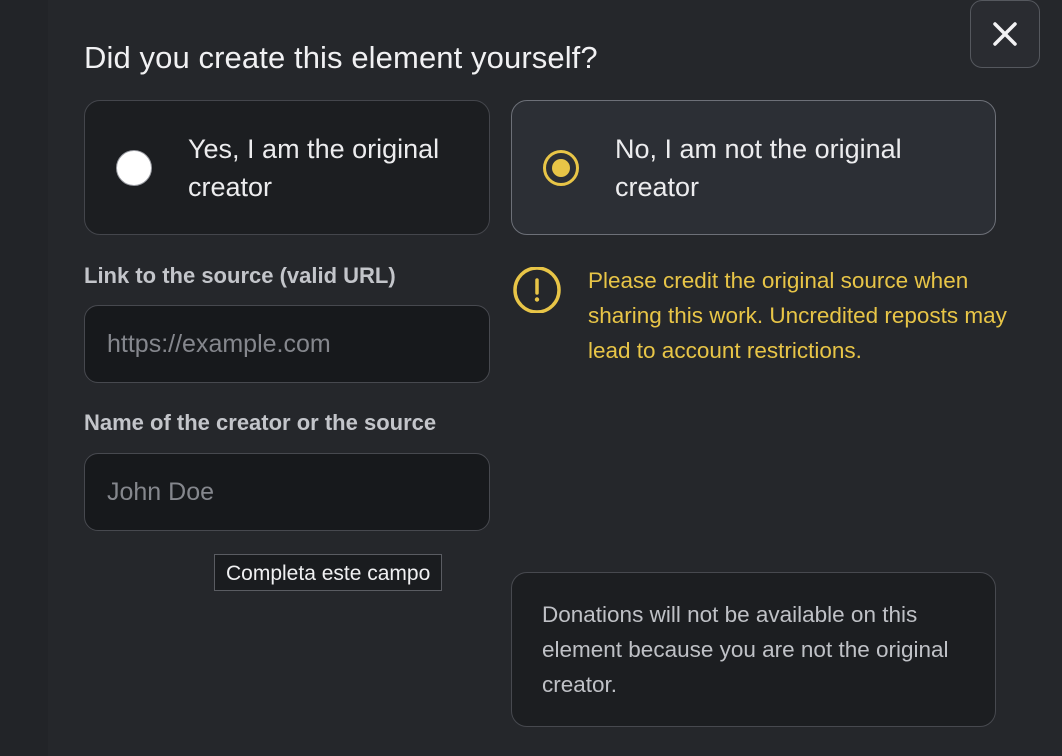 The width and height of the screenshot is (1062, 756). I want to click on validation-tooltip: Completa este campo, so click(328, 572).